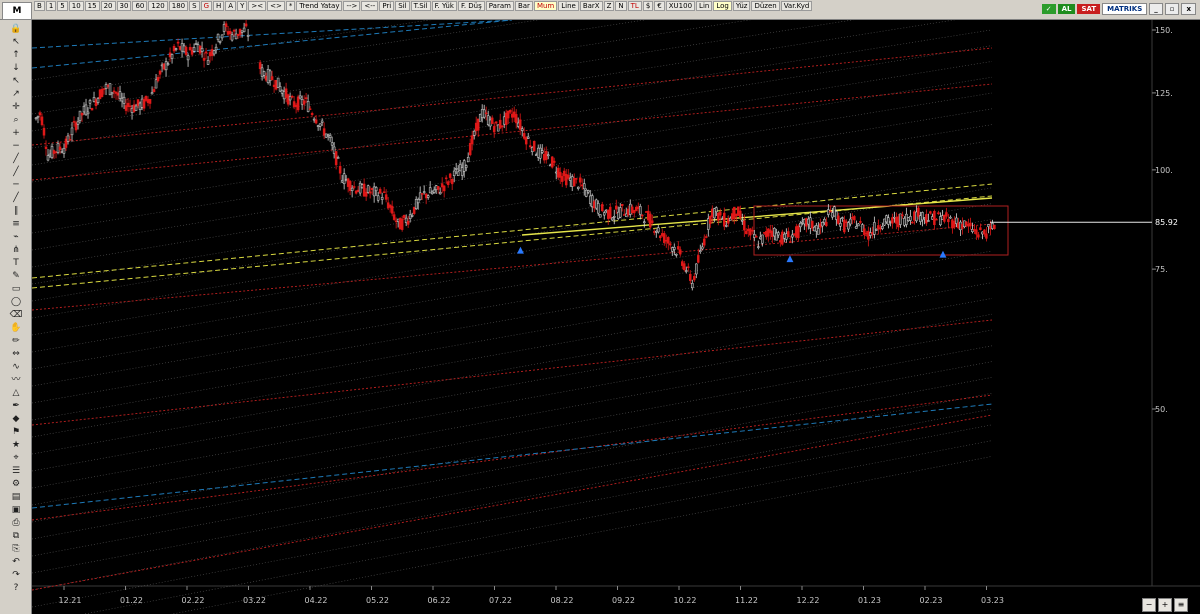 The width and height of the screenshot is (1200, 614). What do you see at coordinates (206, 6) in the screenshot?
I see `toolbar-button: G` at bounding box center [206, 6].